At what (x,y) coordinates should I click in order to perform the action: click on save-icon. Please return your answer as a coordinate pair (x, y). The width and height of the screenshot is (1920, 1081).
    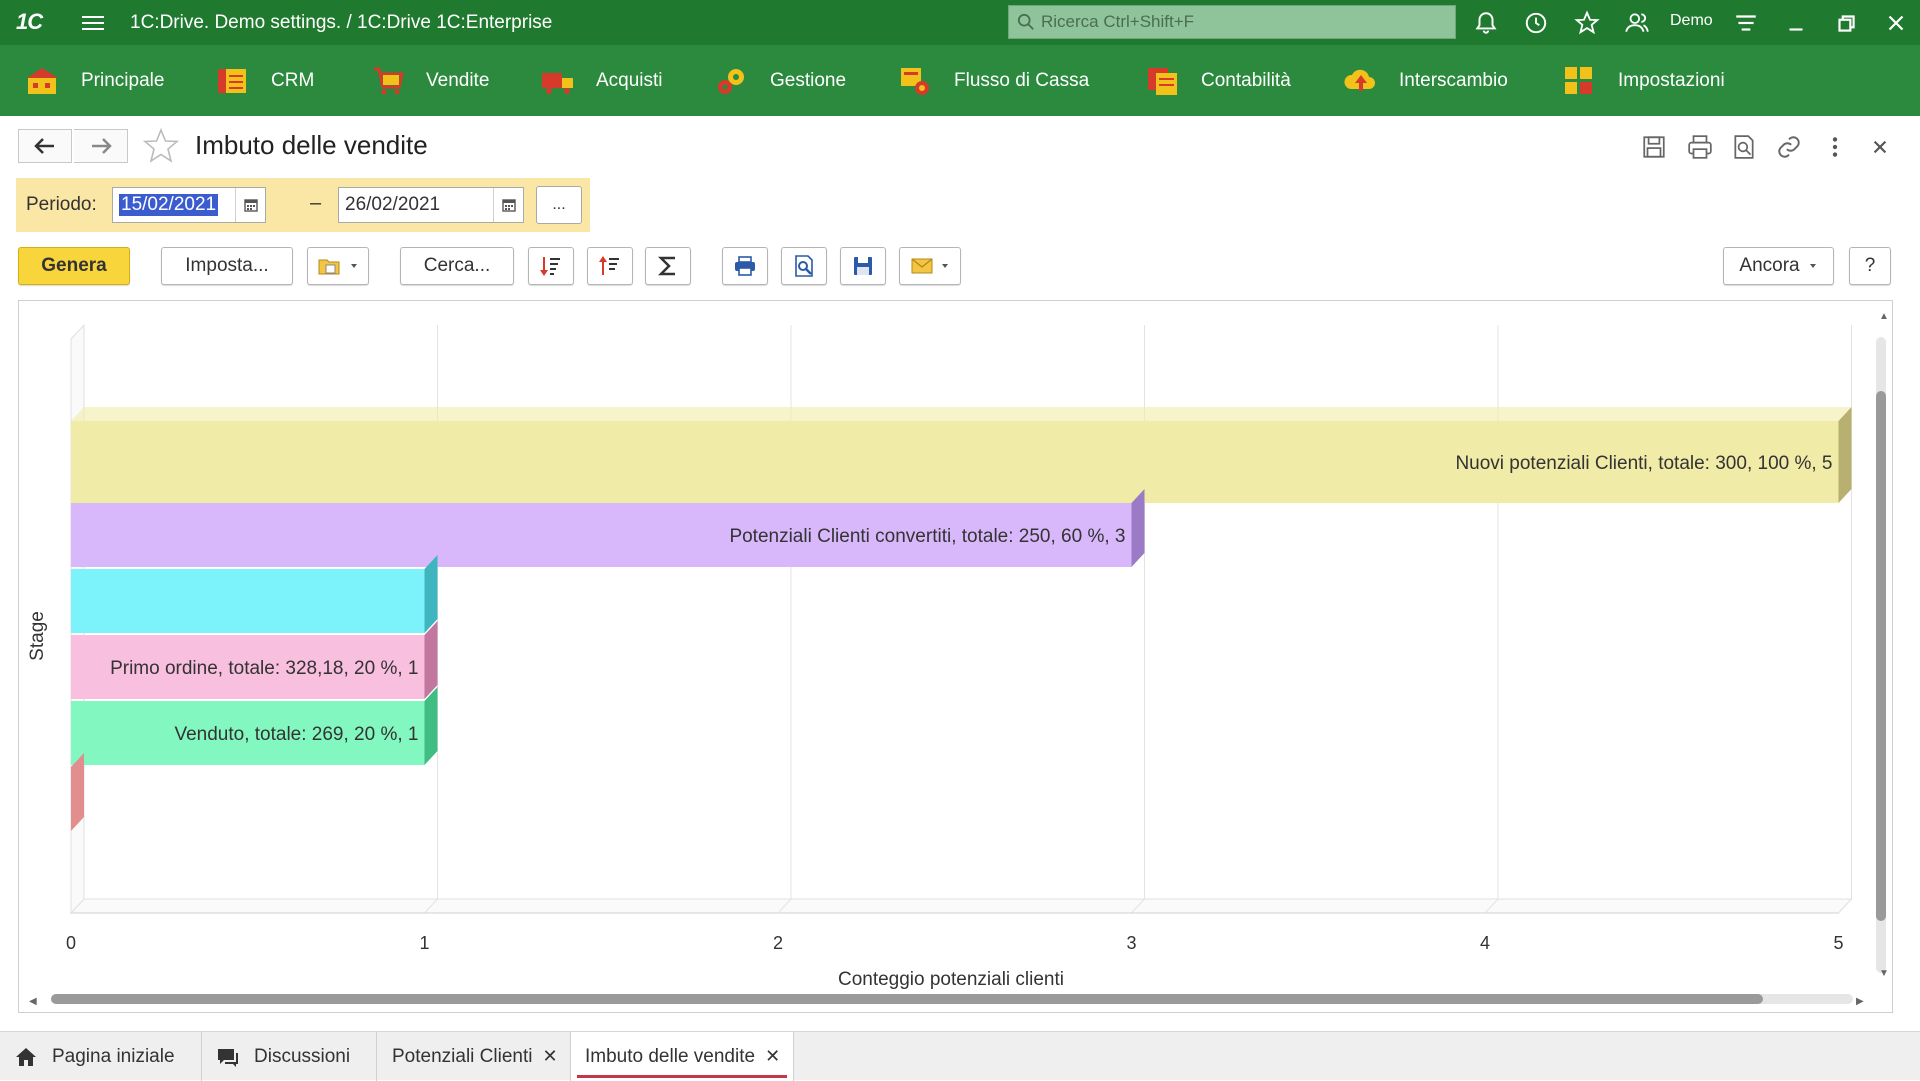
    Looking at the image, I should click on (1654, 147).